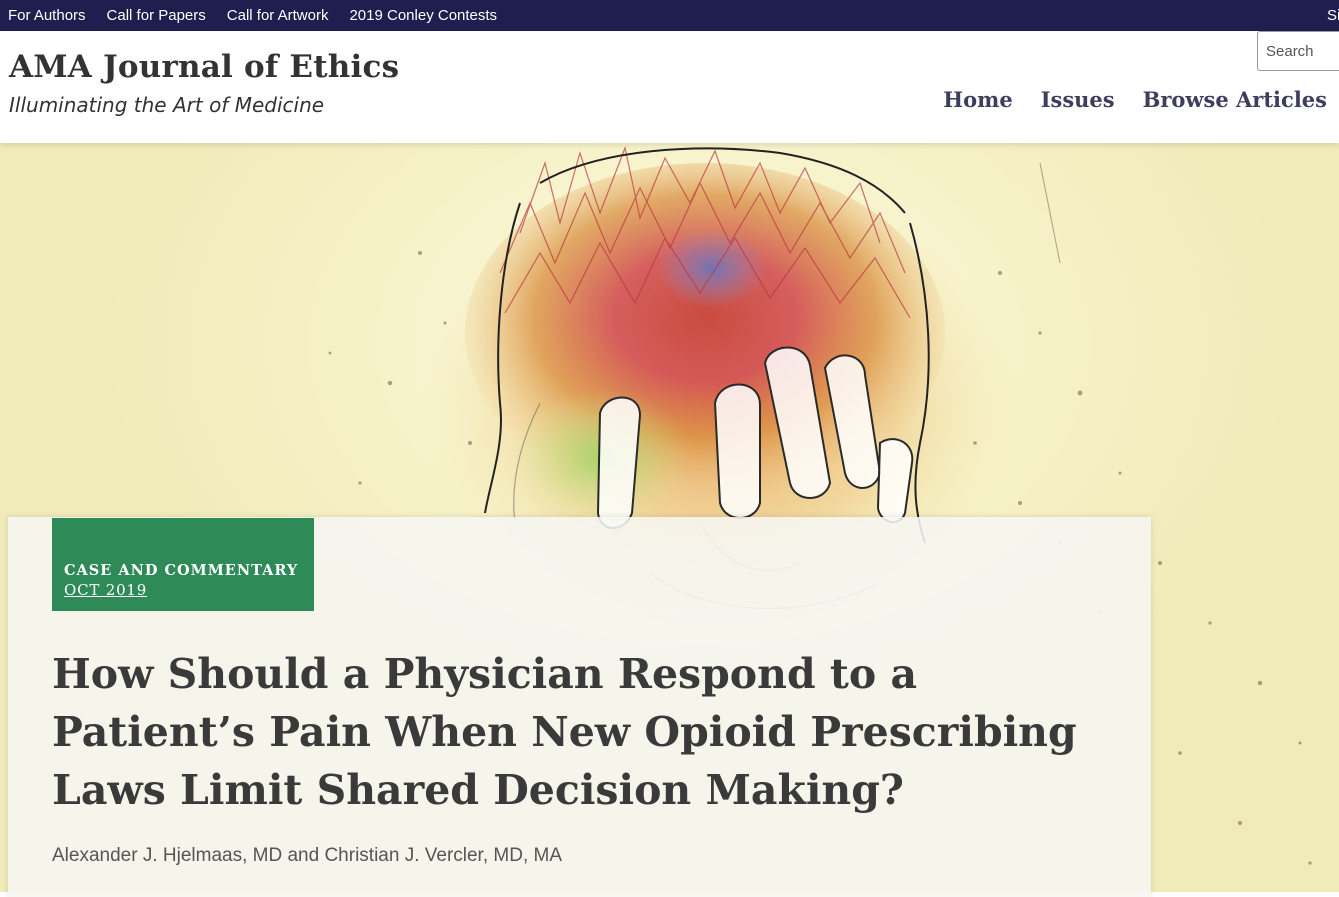 The width and height of the screenshot is (1339, 897). I want to click on call-for-artwork-link: Call for Artwork, so click(278, 15).